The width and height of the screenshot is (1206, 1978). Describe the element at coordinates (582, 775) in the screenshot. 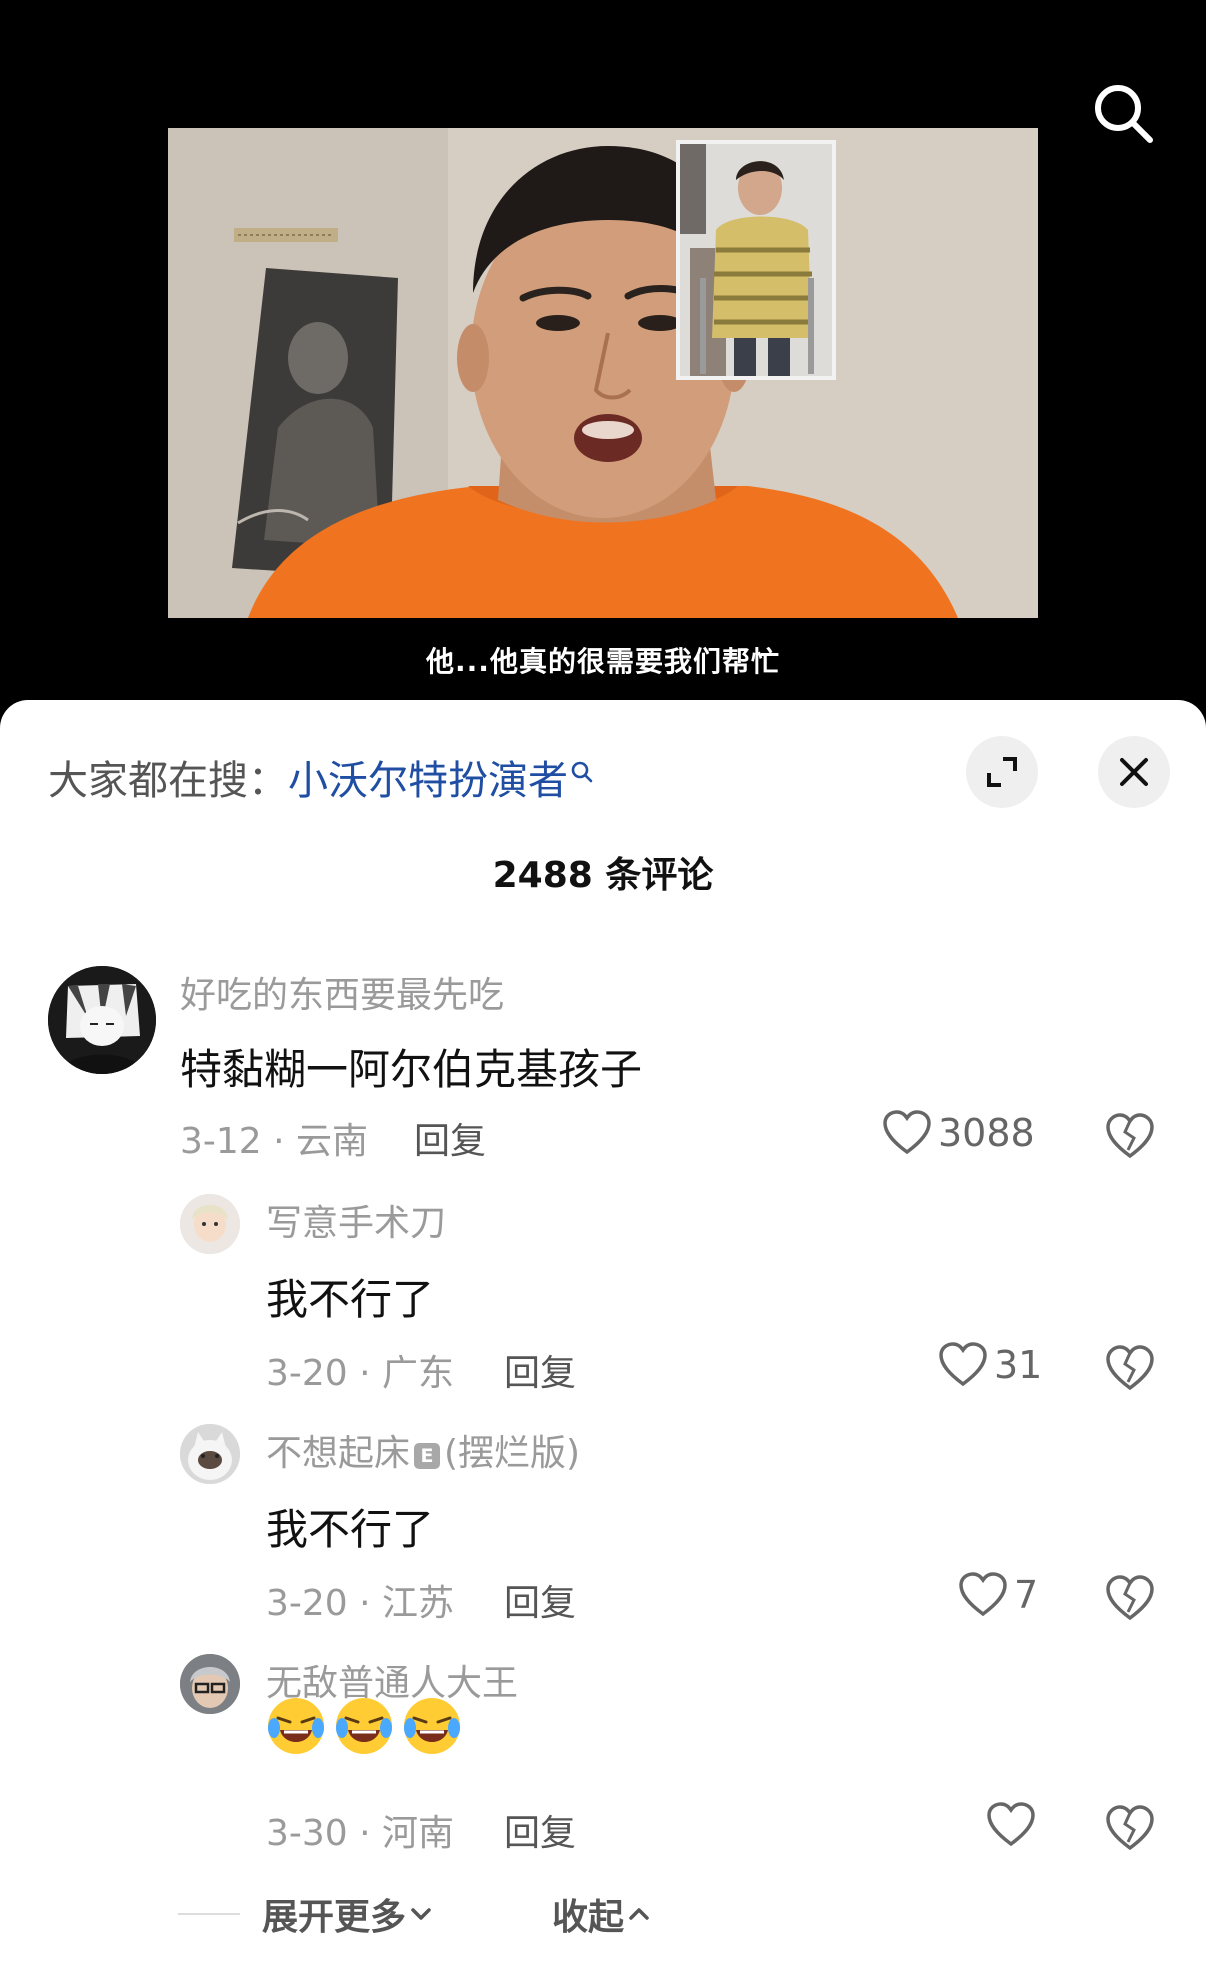

I see `mini-search-icon` at that location.